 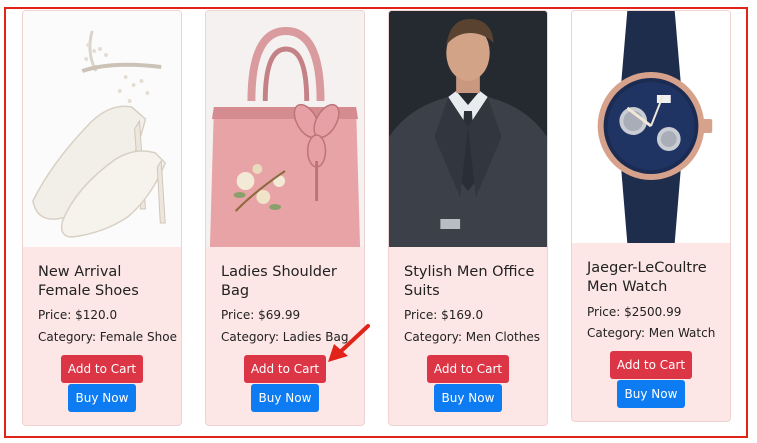 I want to click on product-category: Category: Men Clothes, so click(x=472, y=337).